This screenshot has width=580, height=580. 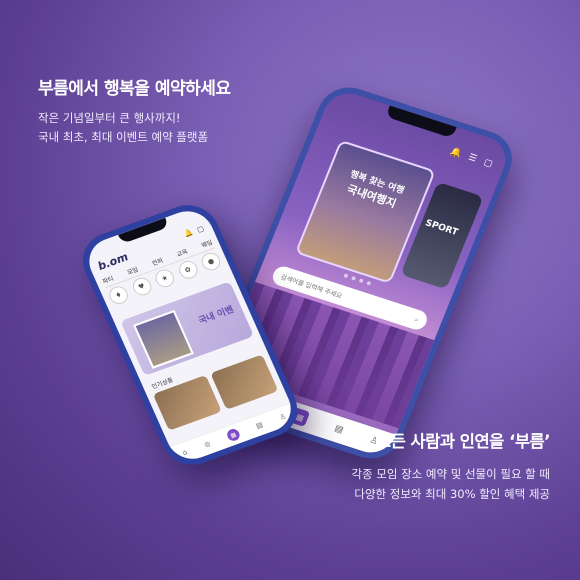 I want to click on tab: 컨퍼, so click(x=157, y=261).